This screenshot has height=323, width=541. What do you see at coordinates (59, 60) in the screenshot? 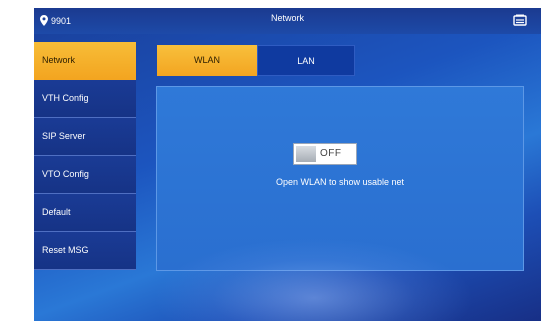
I see `sidebar-item-label: Network` at bounding box center [59, 60].